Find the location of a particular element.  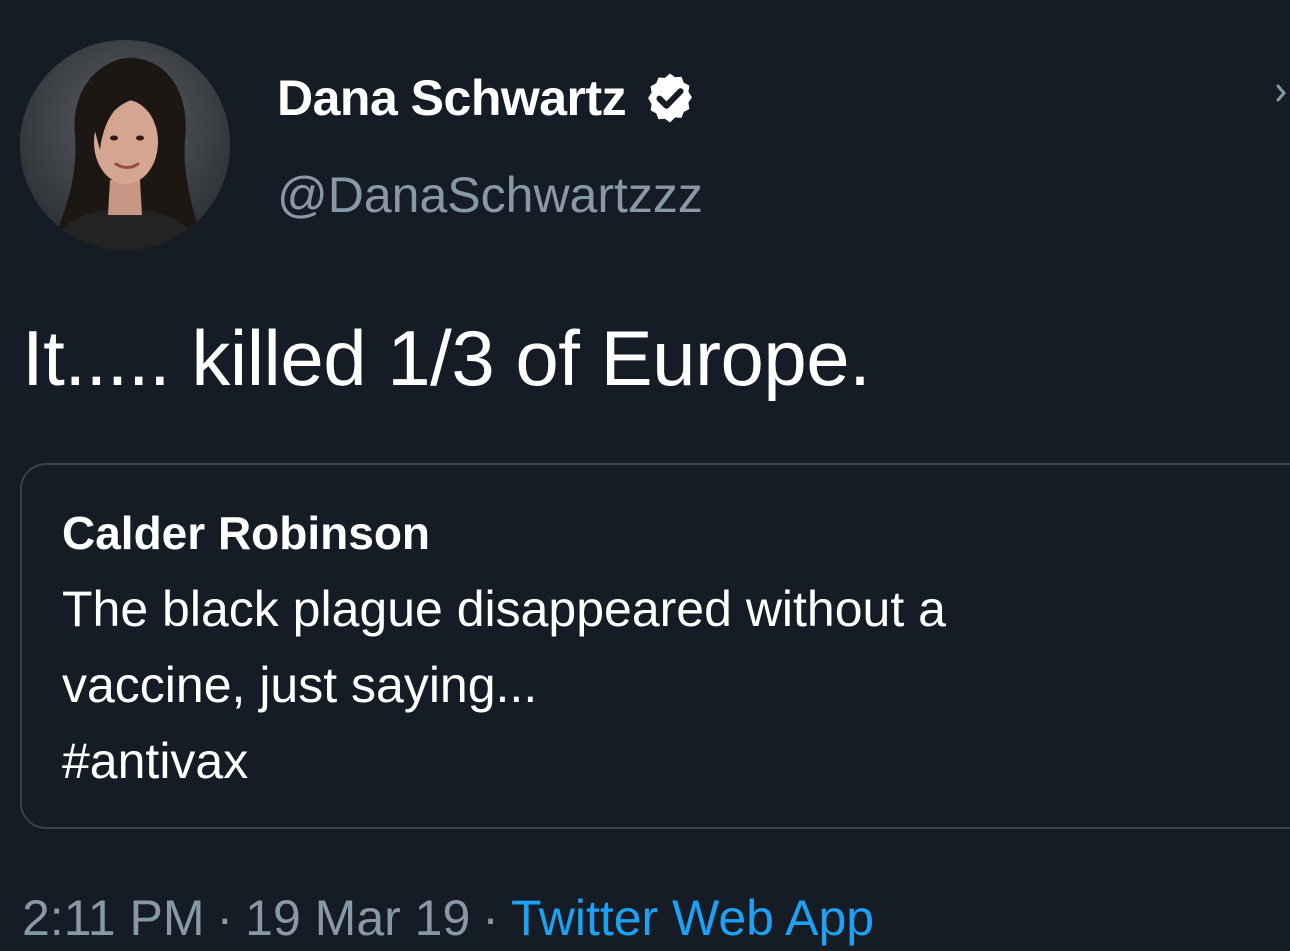

quoted-tweet-line: The black plague disappeared without a is located at coordinates (504, 609).